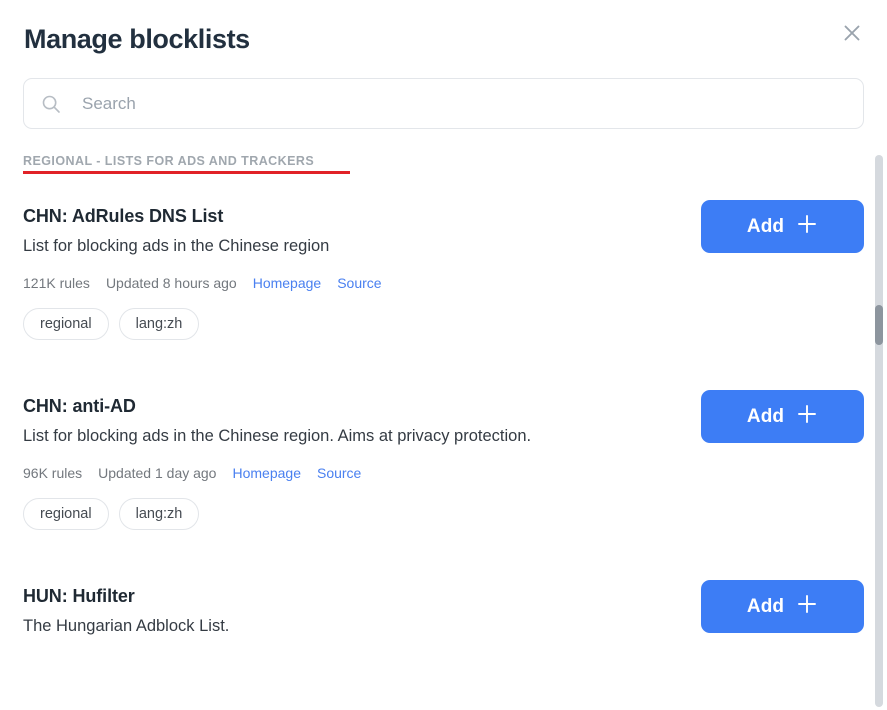  I want to click on page-title: Manage blocklists, so click(137, 39).